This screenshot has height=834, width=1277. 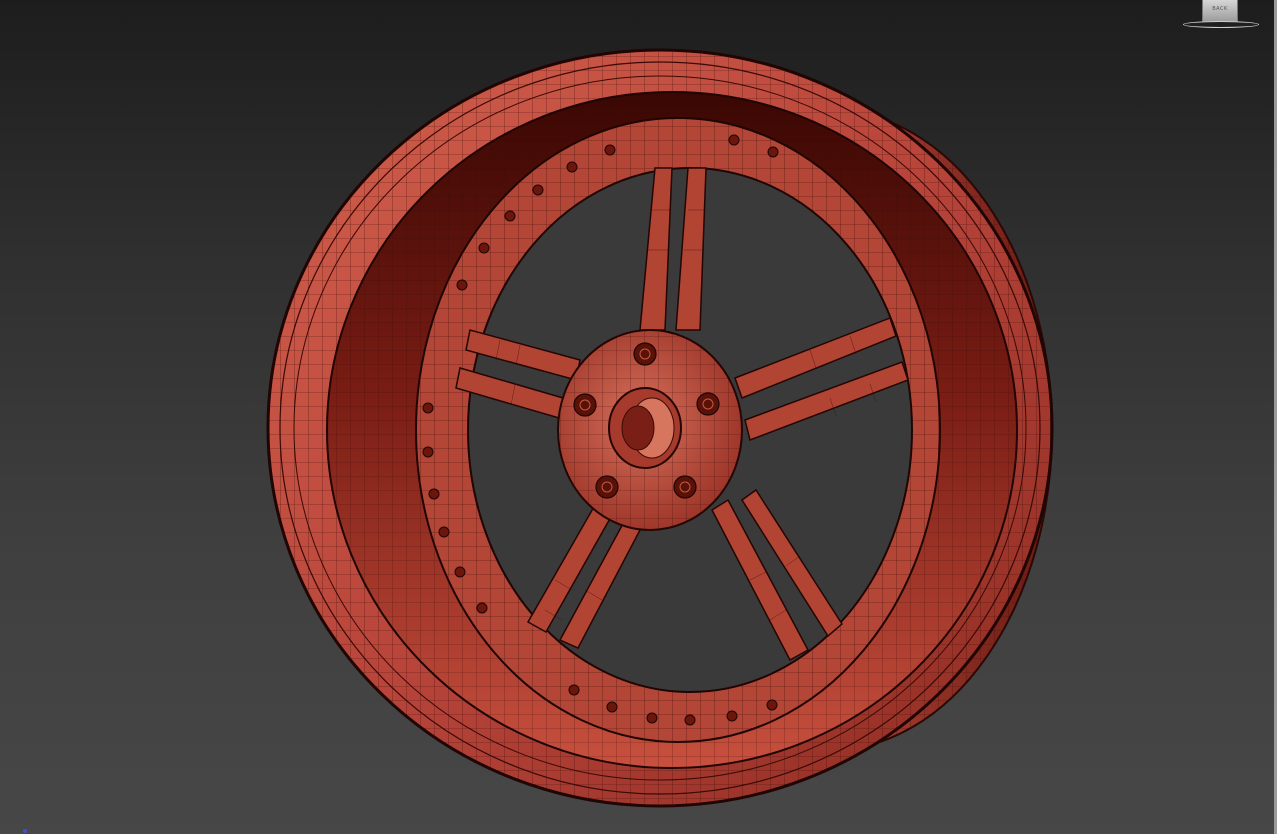 I want to click on viewcube-compass-ring, so click(x=1221, y=24).